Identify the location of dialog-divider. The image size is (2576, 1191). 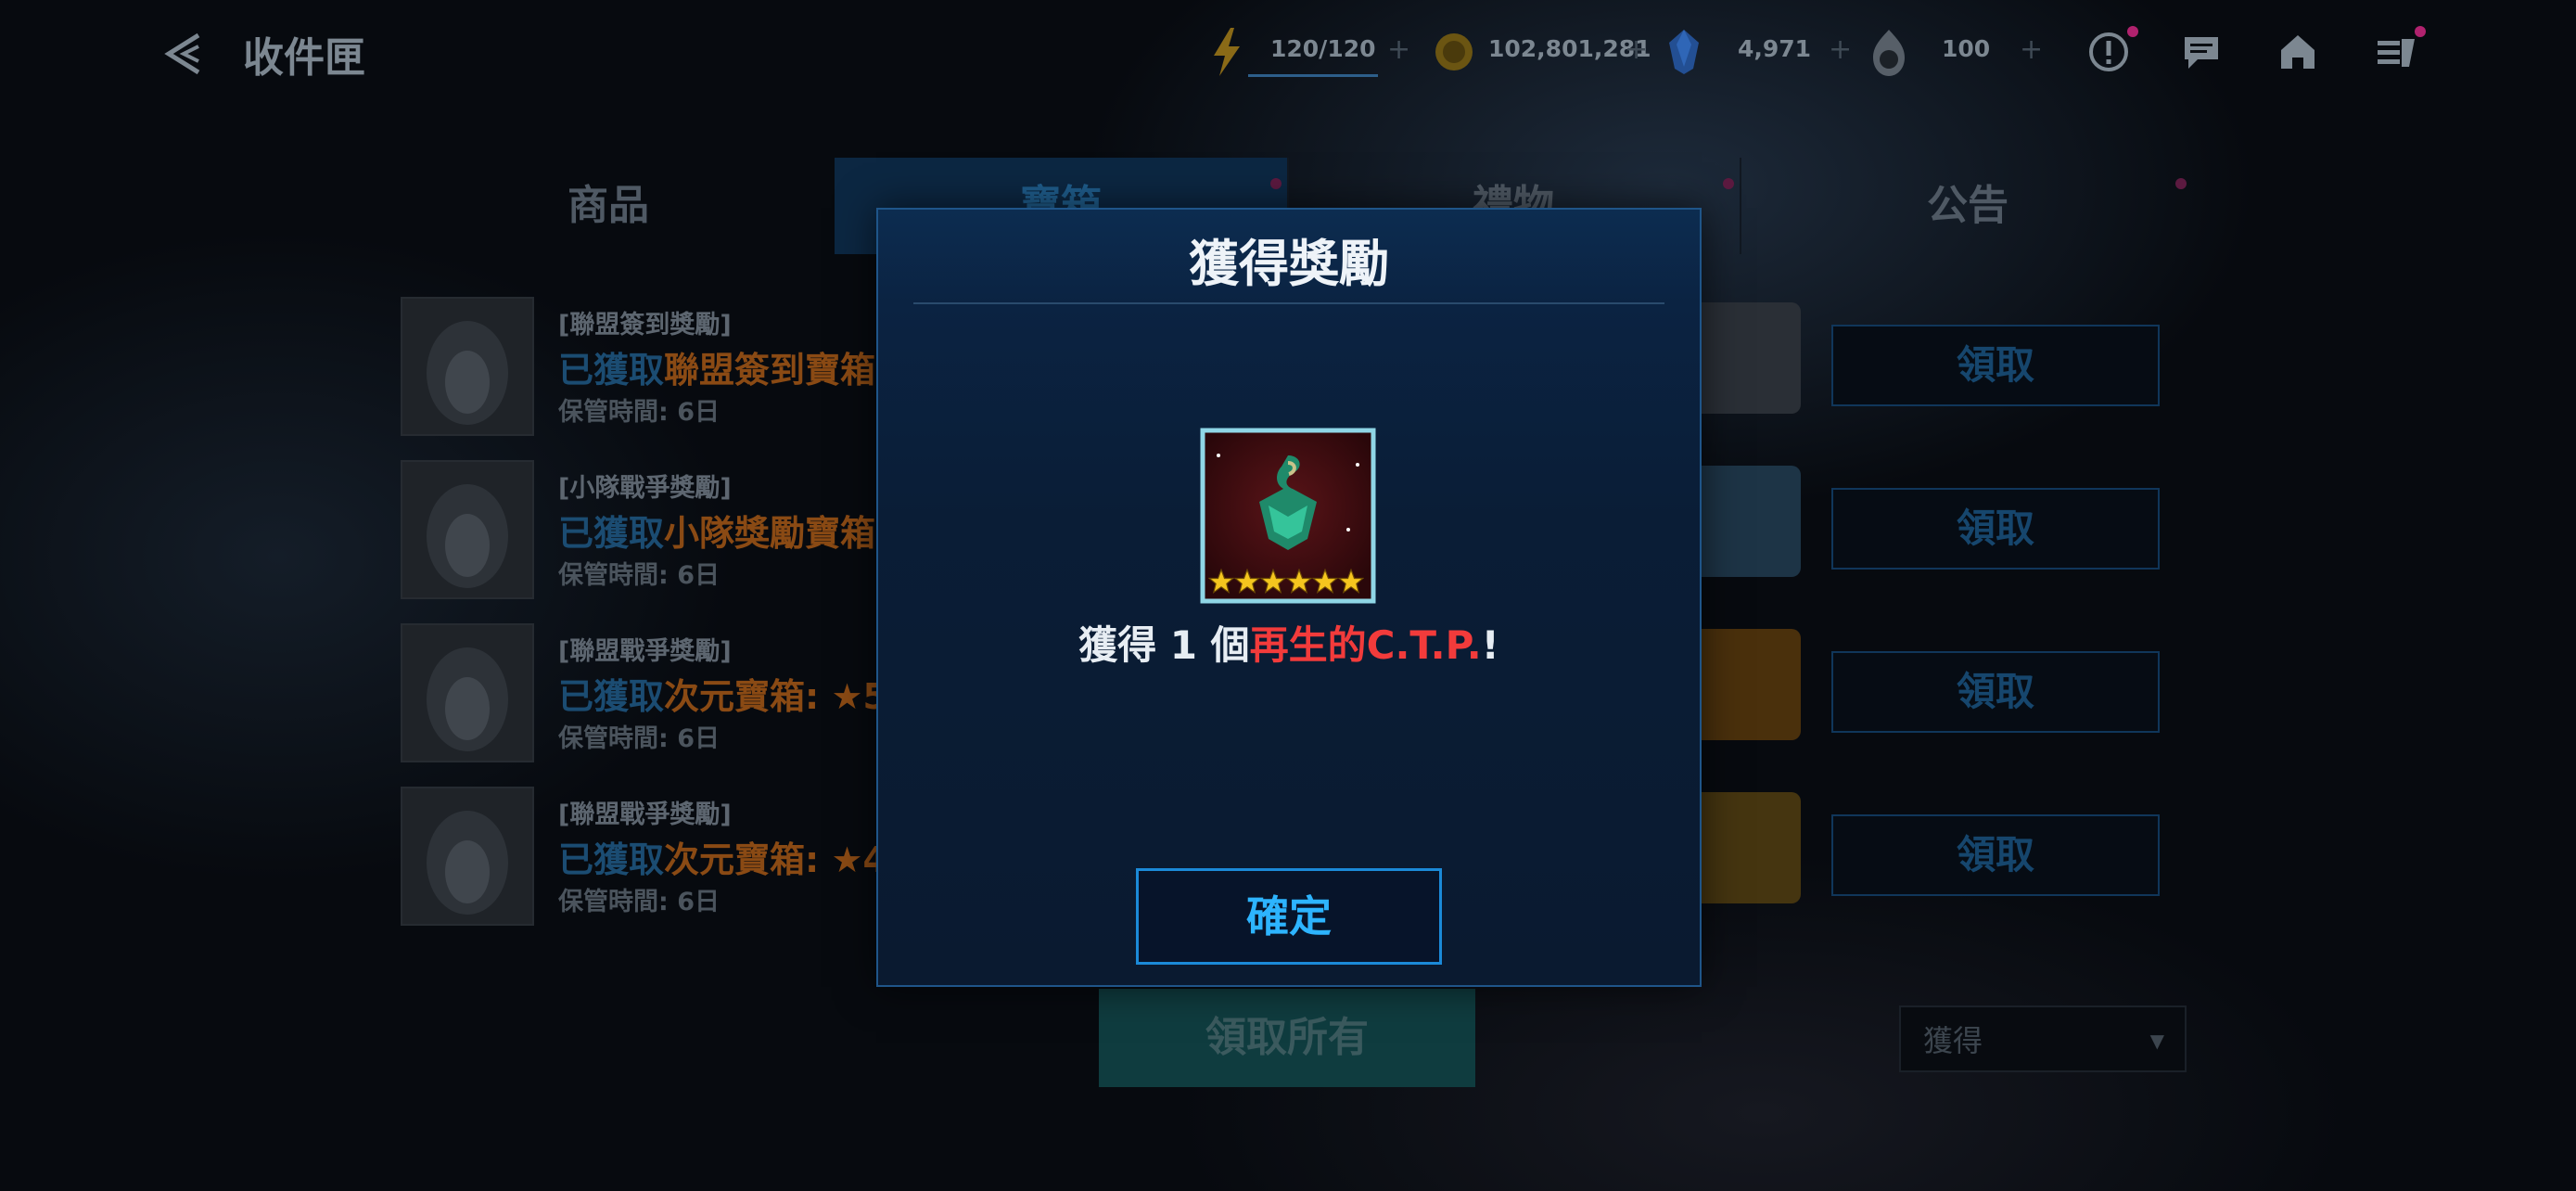
(1289, 303).